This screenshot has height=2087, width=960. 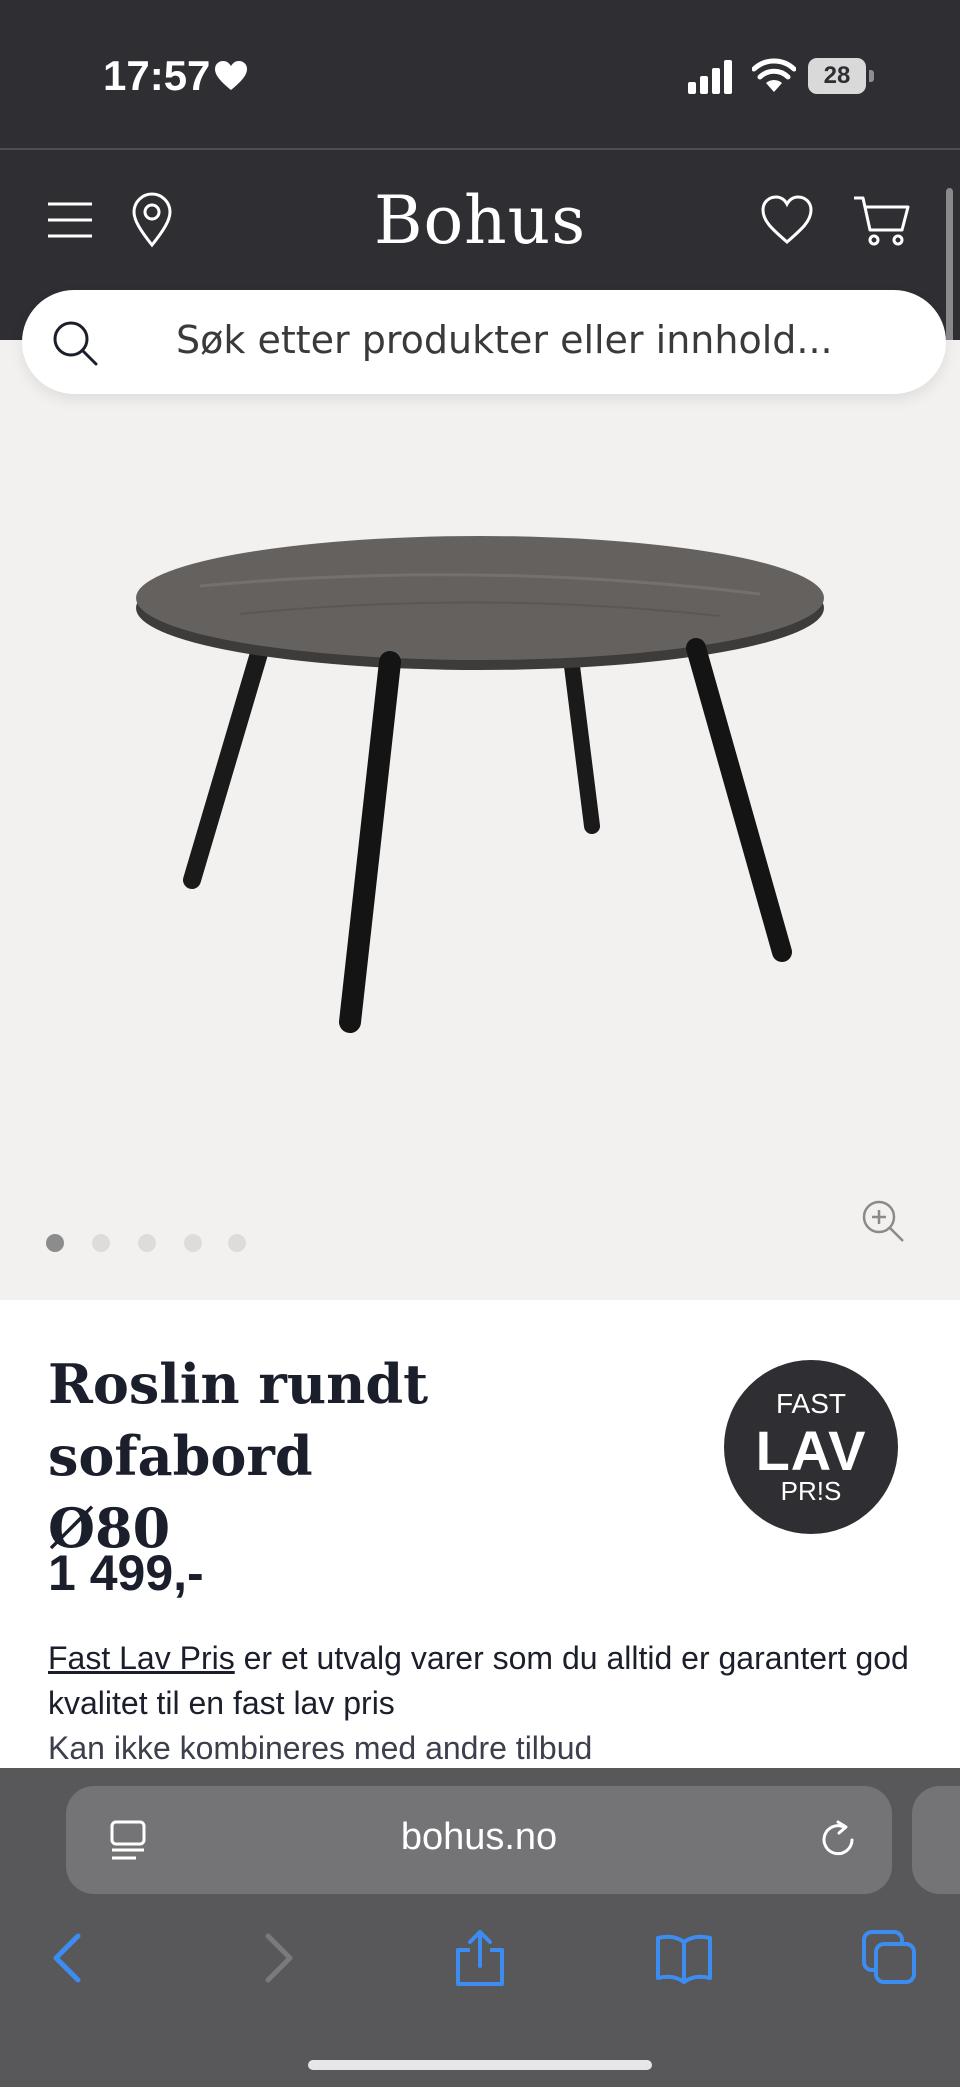 I want to click on next-tab-pill, so click(x=936, y=1840).